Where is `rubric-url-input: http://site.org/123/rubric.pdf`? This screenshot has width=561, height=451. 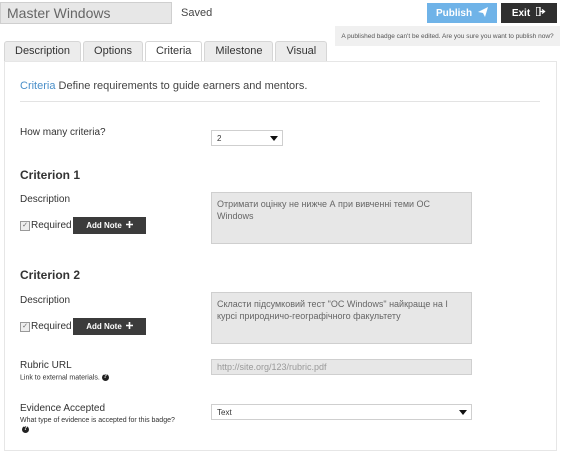
rubric-url-input: http://site.org/123/rubric.pdf is located at coordinates (341, 367).